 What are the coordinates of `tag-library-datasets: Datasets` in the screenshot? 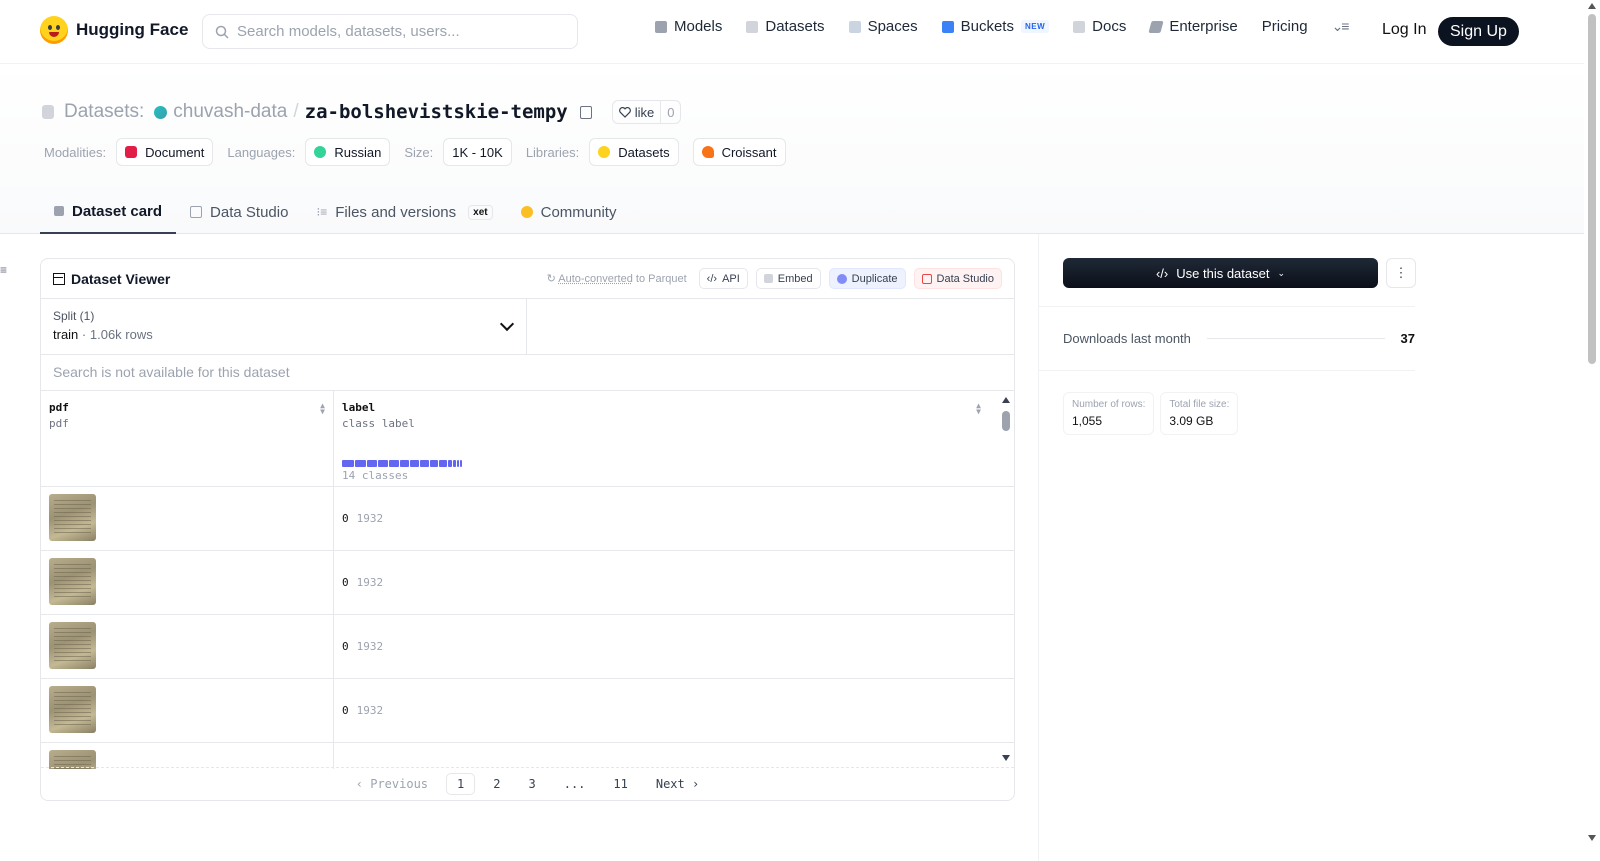 It's located at (634, 152).